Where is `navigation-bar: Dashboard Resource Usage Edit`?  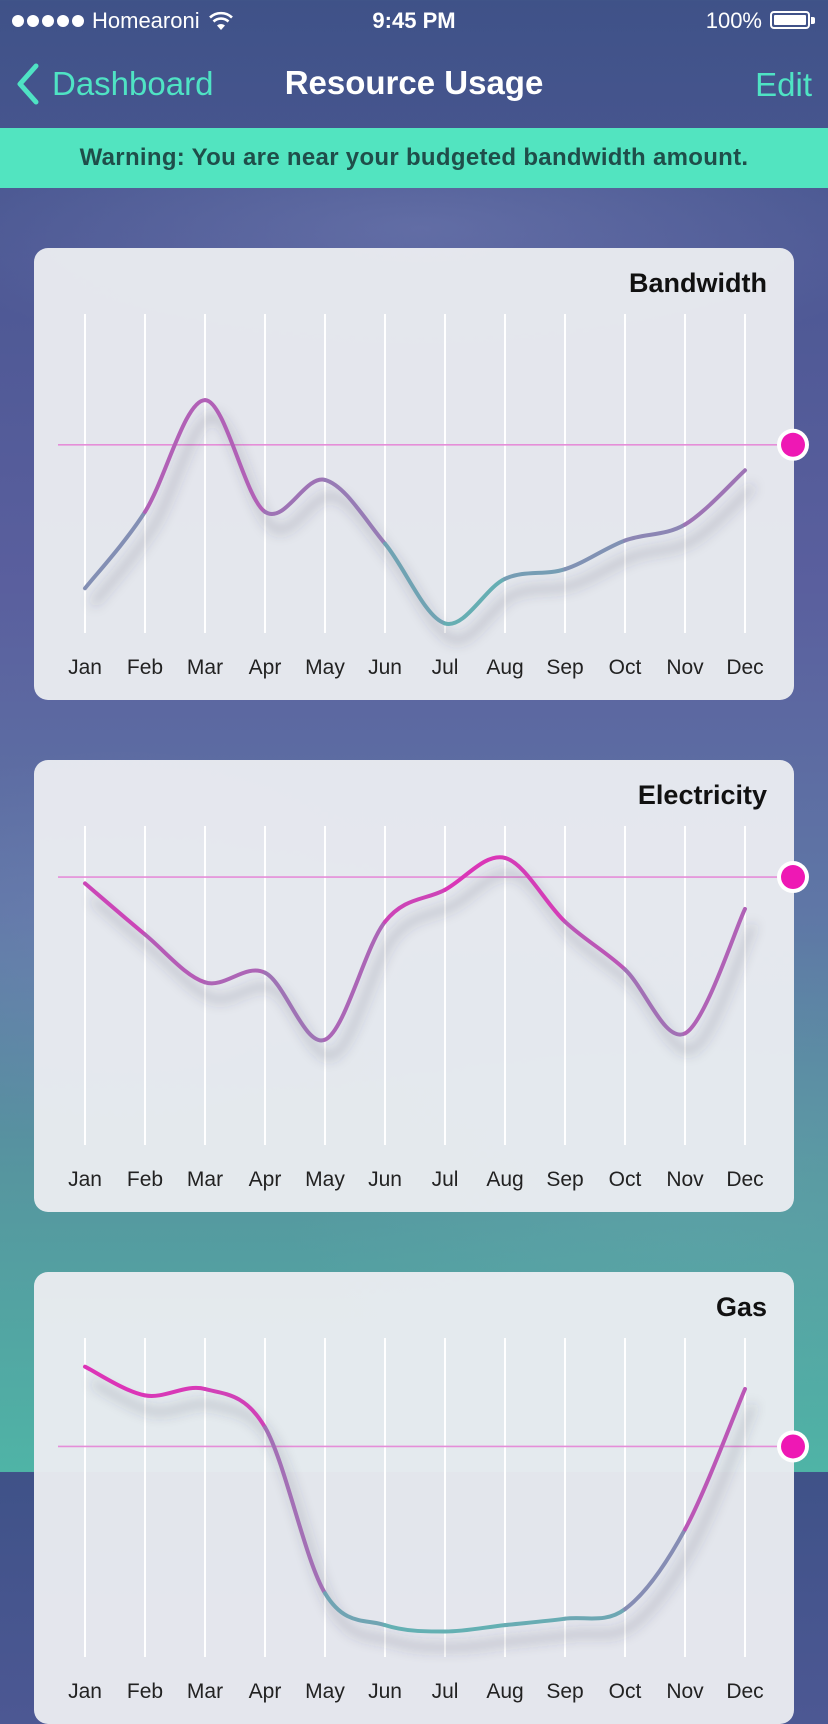
navigation-bar: Dashboard Resource Usage Edit is located at coordinates (414, 84).